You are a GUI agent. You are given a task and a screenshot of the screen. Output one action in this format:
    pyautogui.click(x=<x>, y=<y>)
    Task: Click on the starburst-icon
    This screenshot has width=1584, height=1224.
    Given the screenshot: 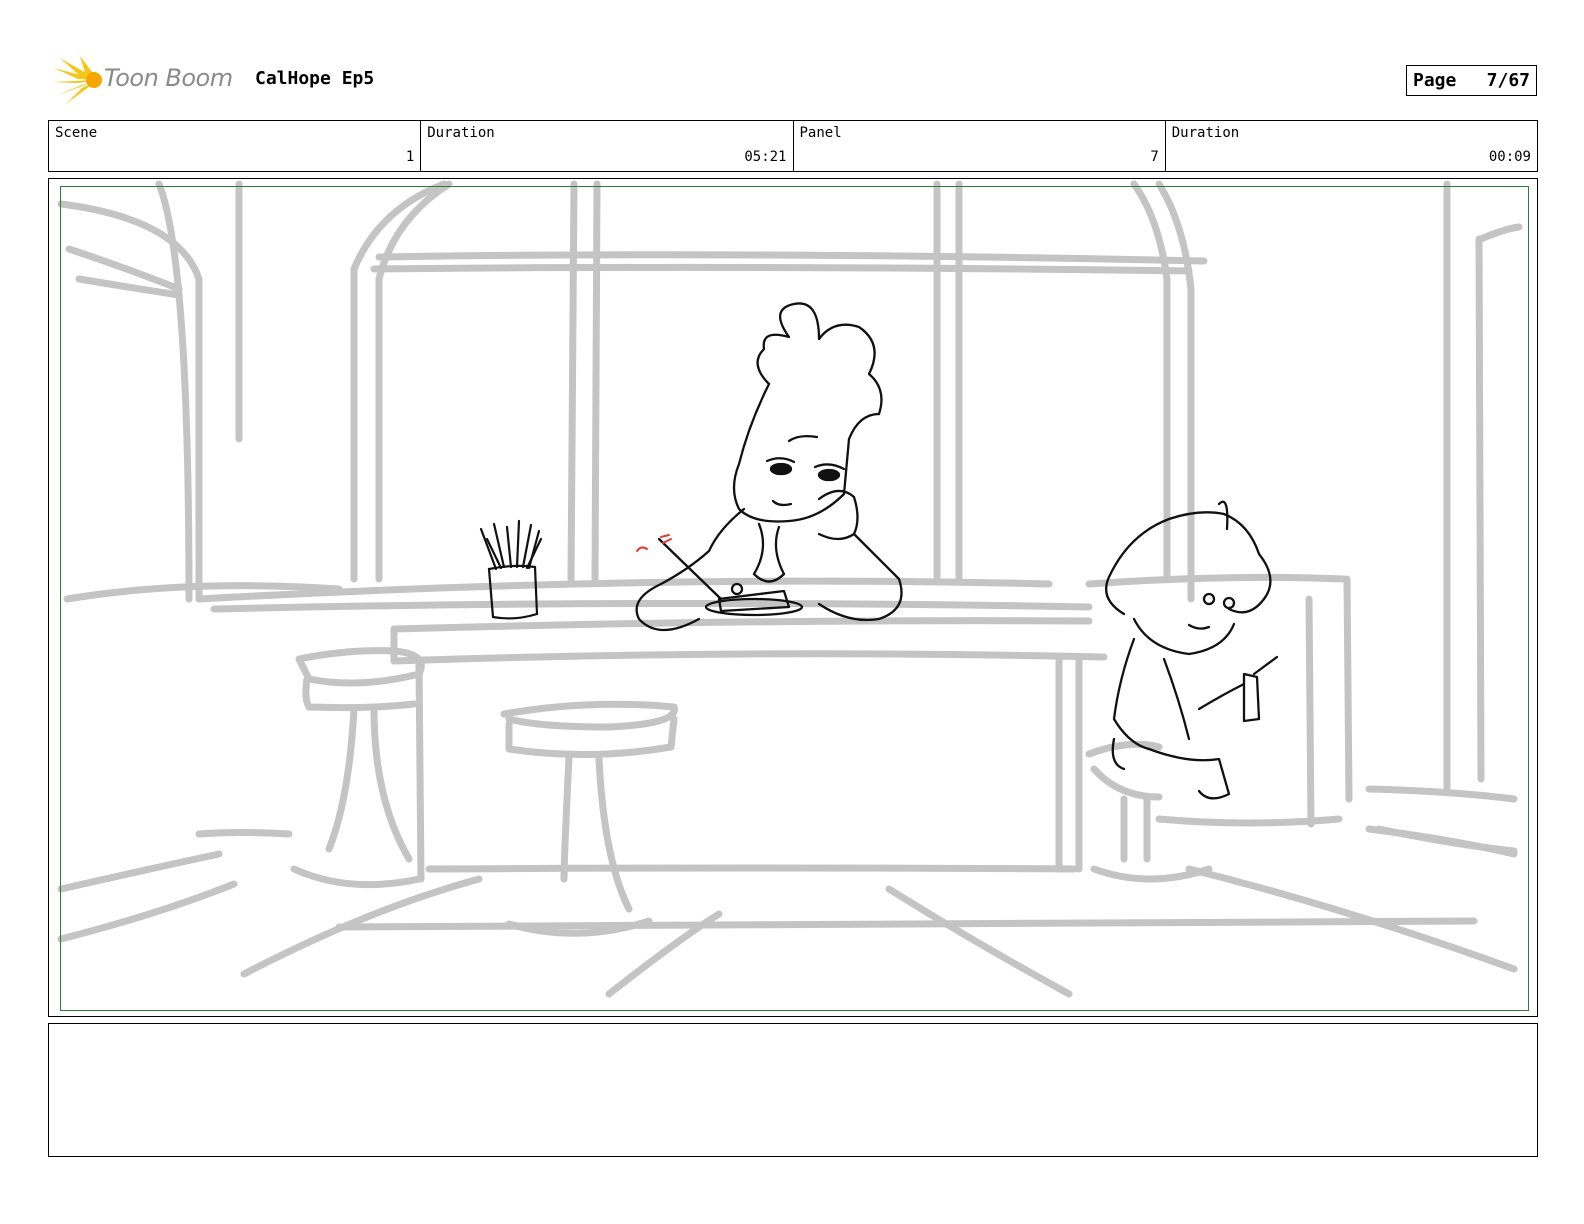 What is the action you would take?
    pyautogui.click(x=77, y=80)
    